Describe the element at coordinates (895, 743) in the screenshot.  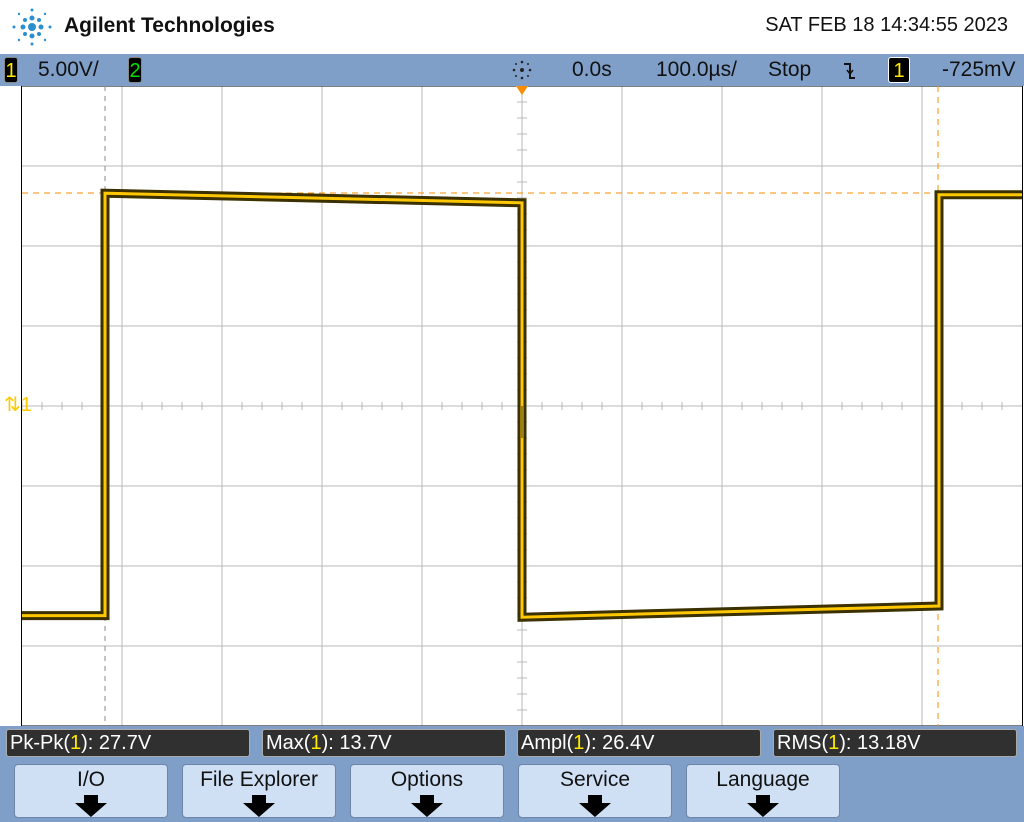
I see `measurement-rms: RMS(1): 13.18V` at that location.